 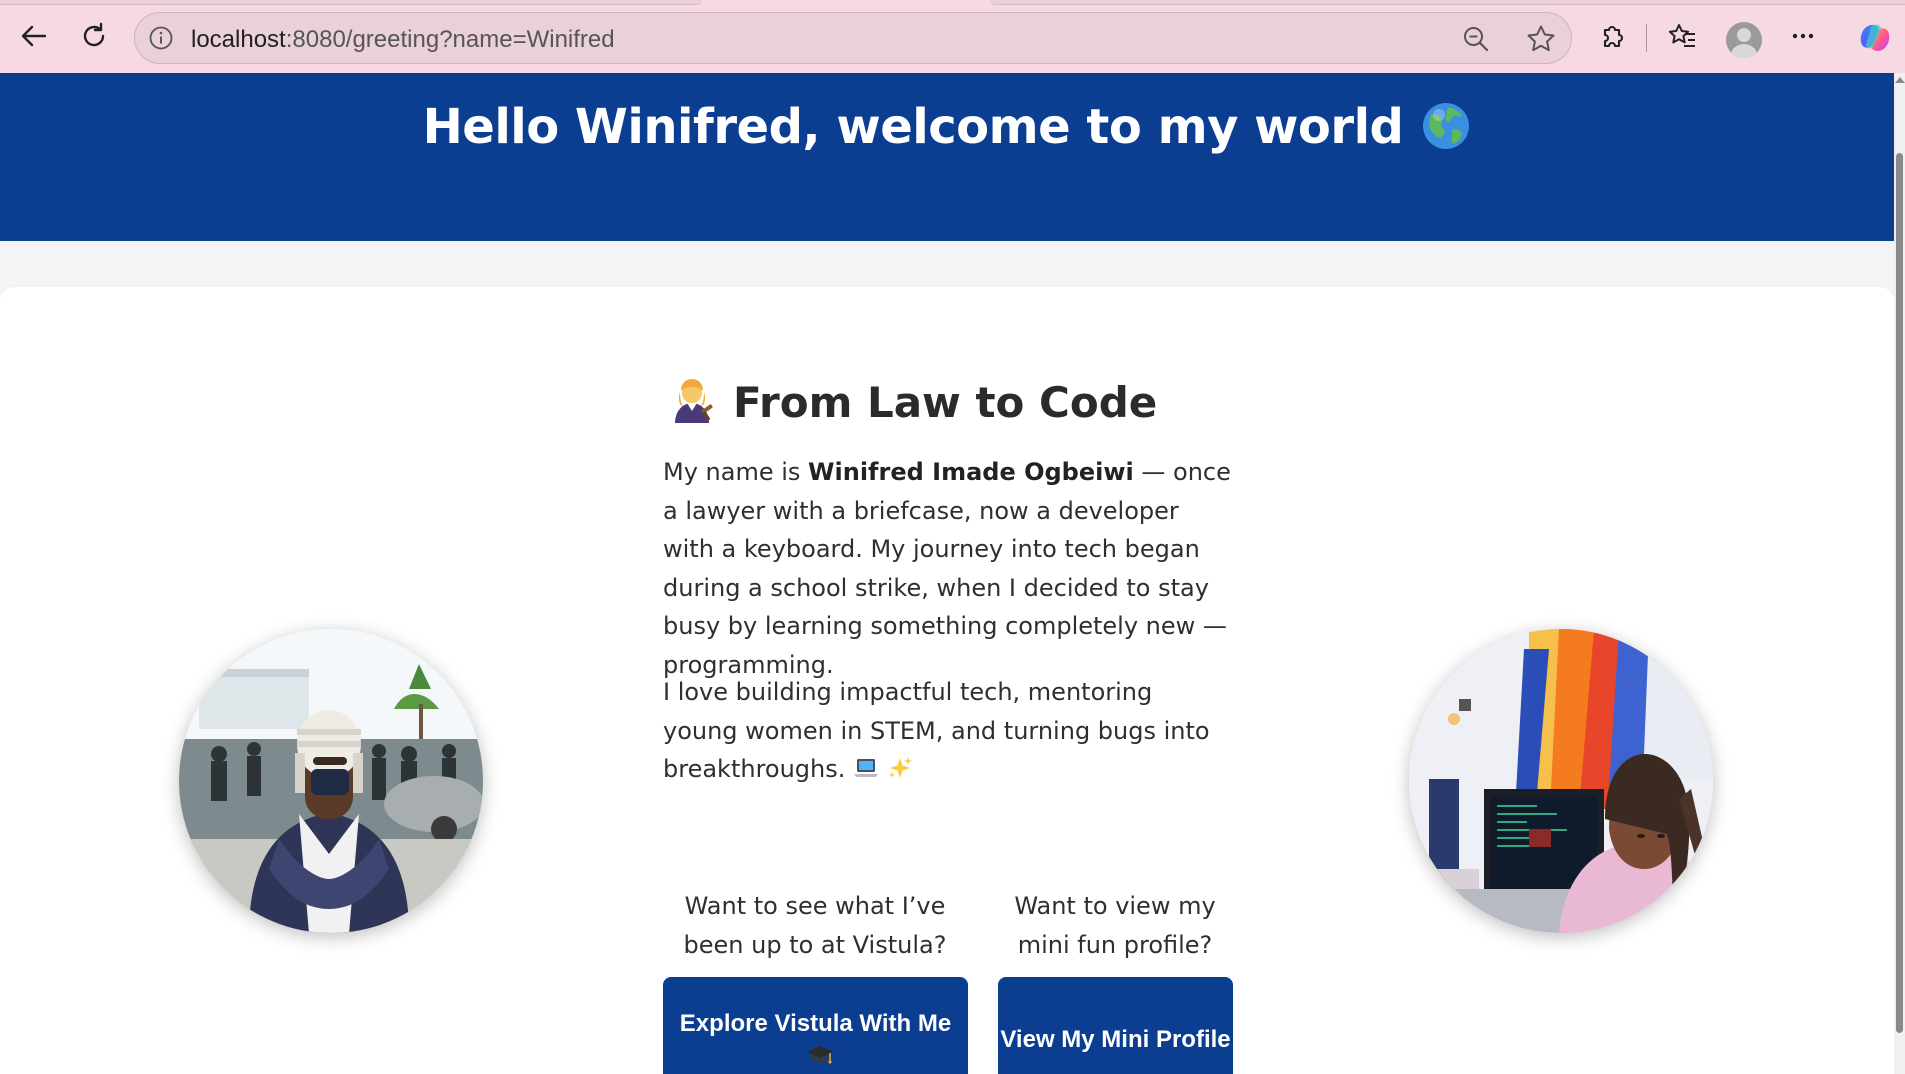 I want to click on more-icon, so click(x=1803, y=36).